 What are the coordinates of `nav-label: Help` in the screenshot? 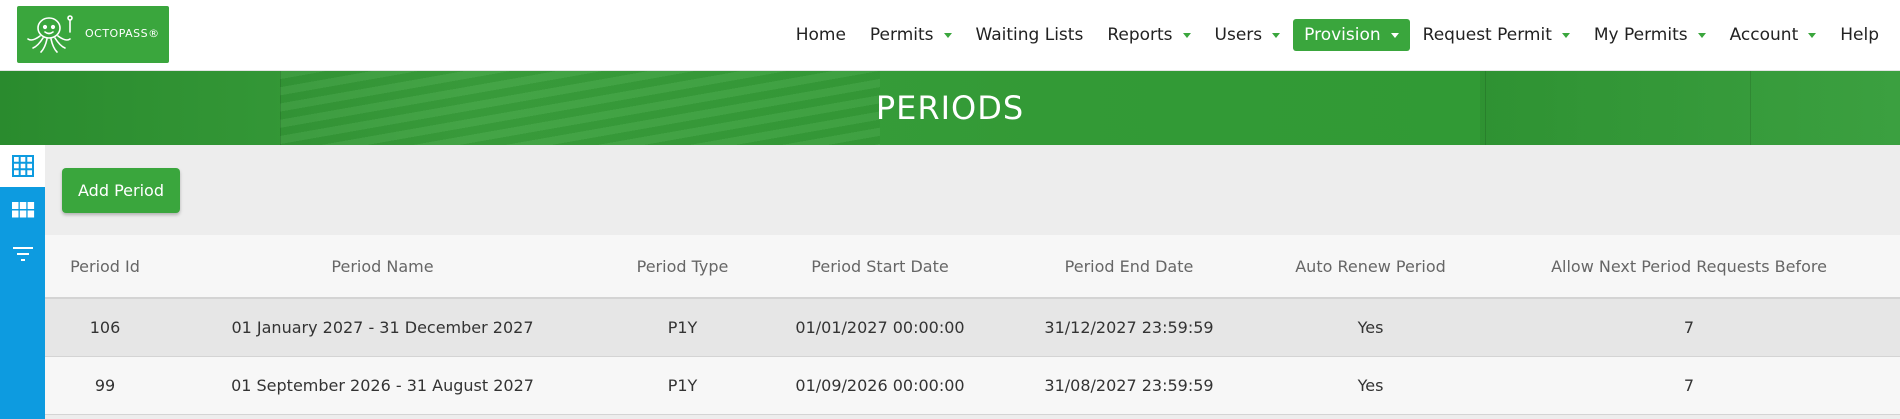 It's located at (1859, 35).